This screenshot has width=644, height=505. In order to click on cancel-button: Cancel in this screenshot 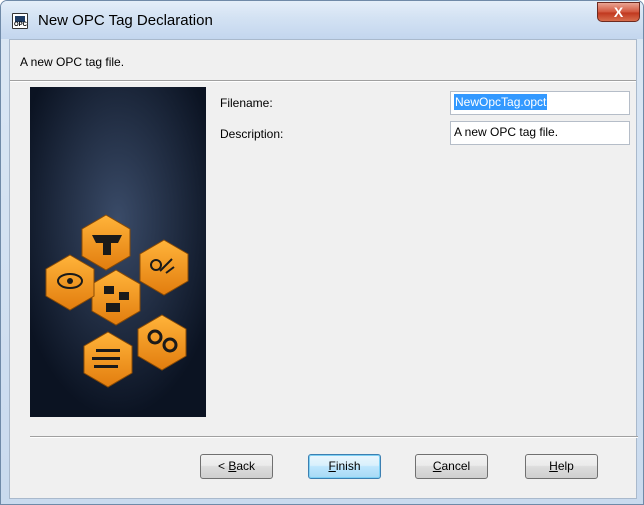, I will do `click(451, 466)`.